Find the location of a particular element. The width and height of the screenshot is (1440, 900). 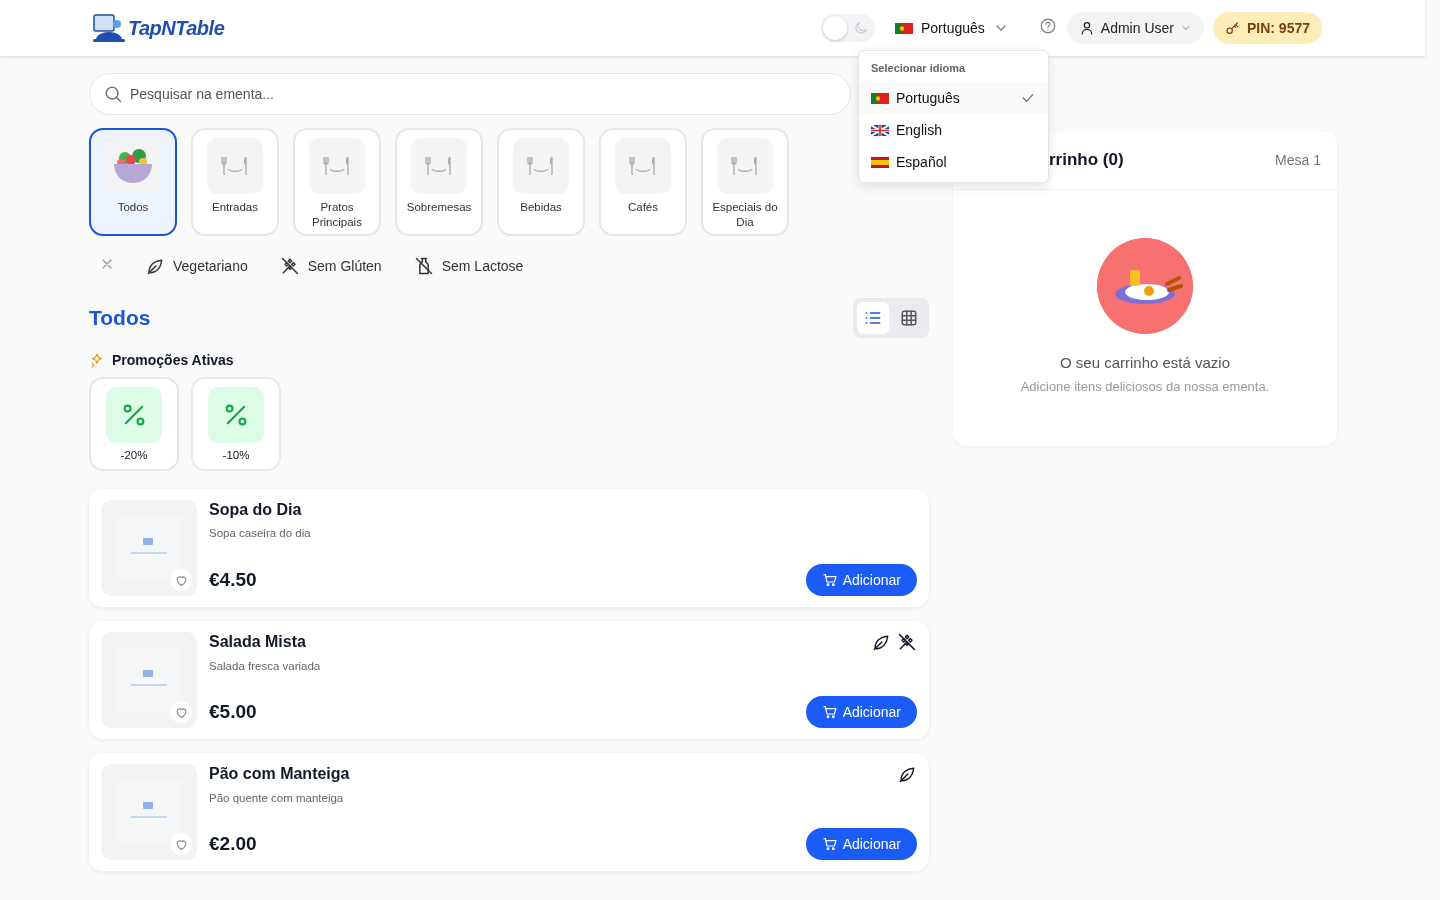

empty-cart-title: O seu carrinho está vazio is located at coordinates (1145, 362).